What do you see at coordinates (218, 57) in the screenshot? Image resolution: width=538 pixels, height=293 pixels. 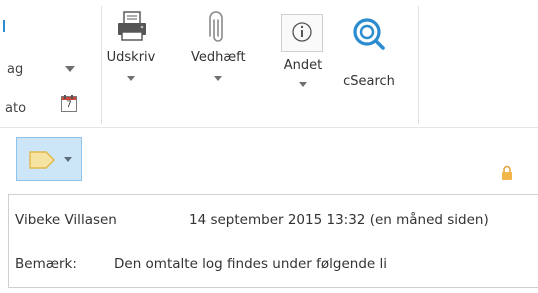 I see `attach-label: Vedhæft` at bounding box center [218, 57].